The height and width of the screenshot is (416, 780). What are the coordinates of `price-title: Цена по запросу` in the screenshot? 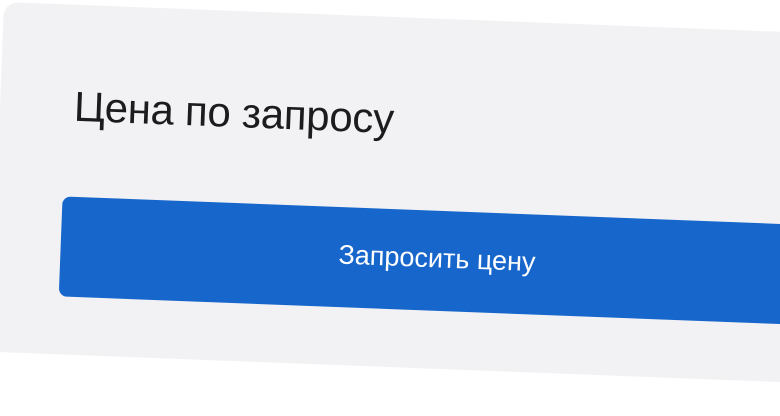 It's located at (234, 112).